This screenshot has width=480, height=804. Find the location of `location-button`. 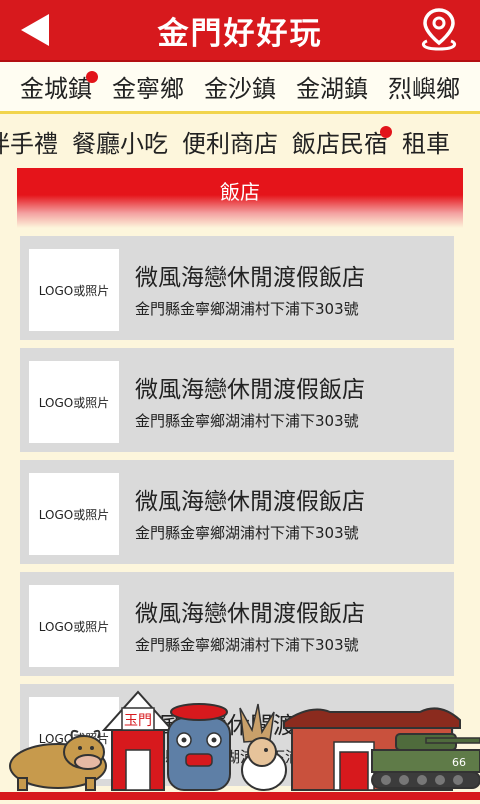

location-button is located at coordinates (439, 30).